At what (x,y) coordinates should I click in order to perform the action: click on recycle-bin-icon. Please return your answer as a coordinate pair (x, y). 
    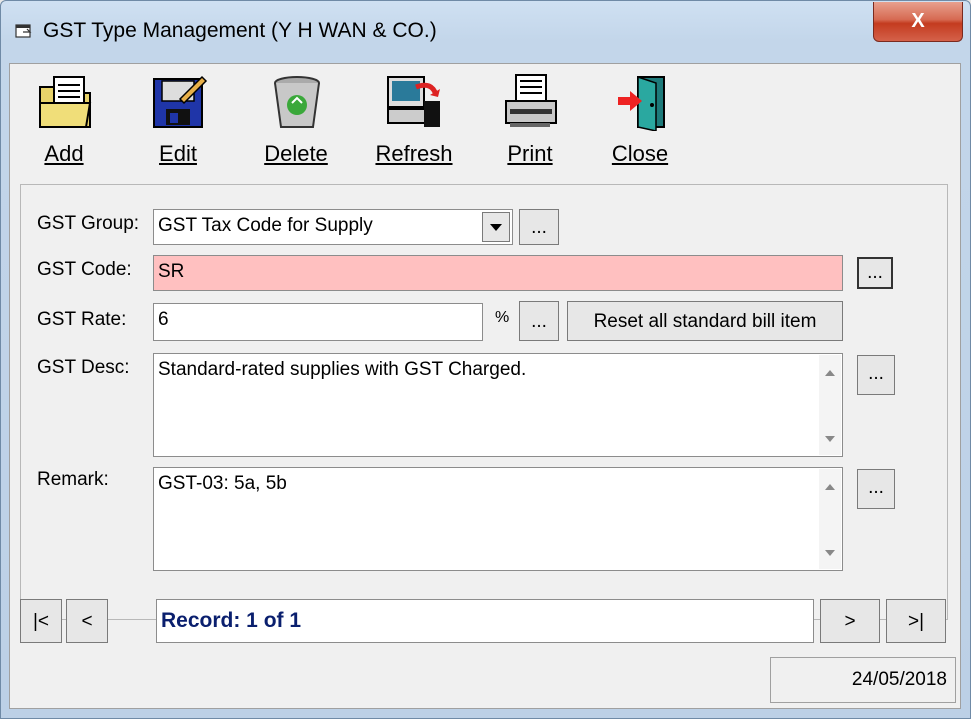
    Looking at the image, I should click on (297, 102).